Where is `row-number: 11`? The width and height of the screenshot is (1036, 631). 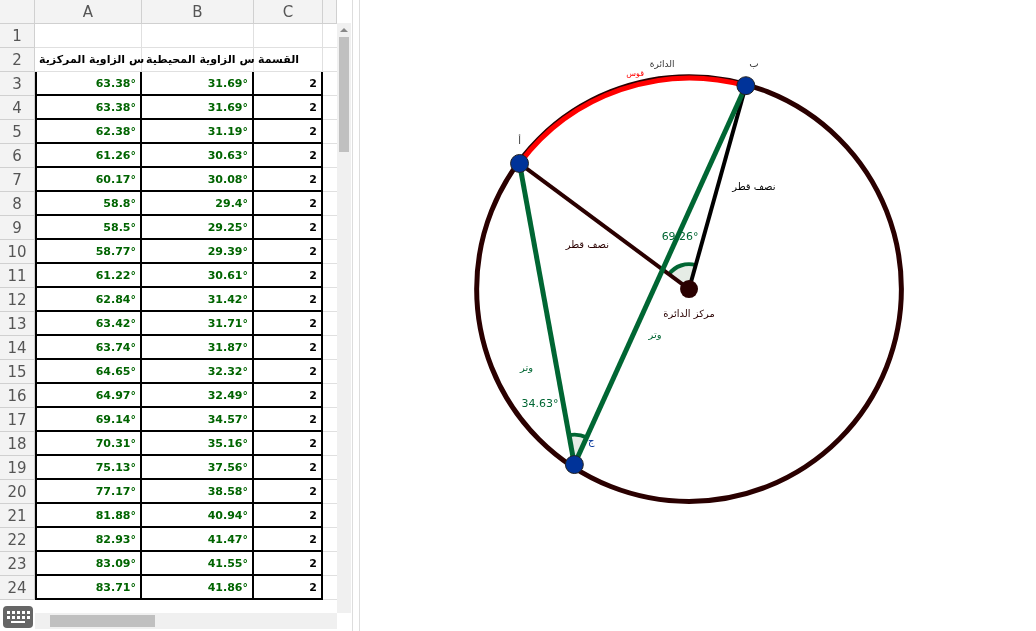 row-number: 11 is located at coordinates (17, 276).